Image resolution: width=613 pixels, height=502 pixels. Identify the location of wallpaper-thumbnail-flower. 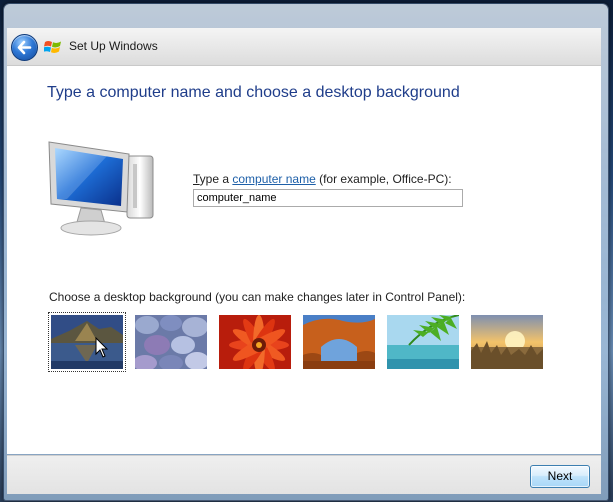
(255, 342).